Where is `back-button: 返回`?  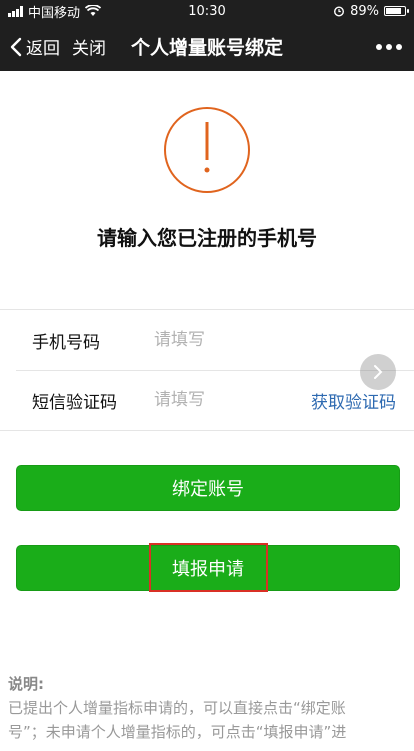 back-button: 返回 is located at coordinates (35, 46).